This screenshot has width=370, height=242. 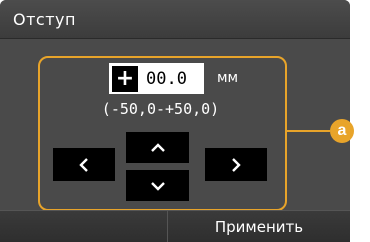 I want to click on callout-line, so click(x=307, y=131).